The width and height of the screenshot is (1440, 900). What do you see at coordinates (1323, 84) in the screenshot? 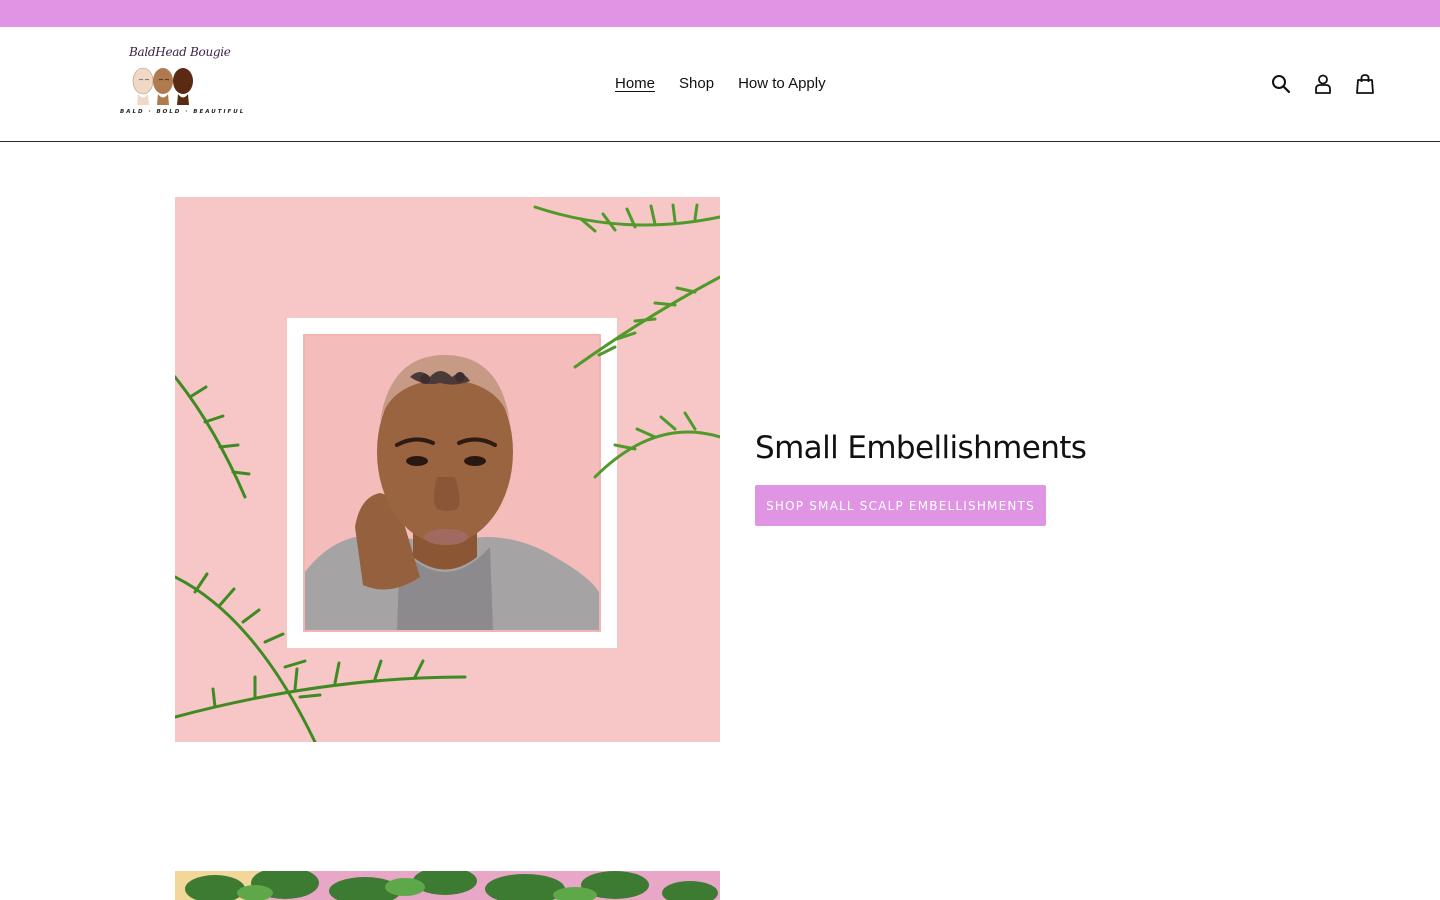
I see `account-icon` at bounding box center [1323, 84].